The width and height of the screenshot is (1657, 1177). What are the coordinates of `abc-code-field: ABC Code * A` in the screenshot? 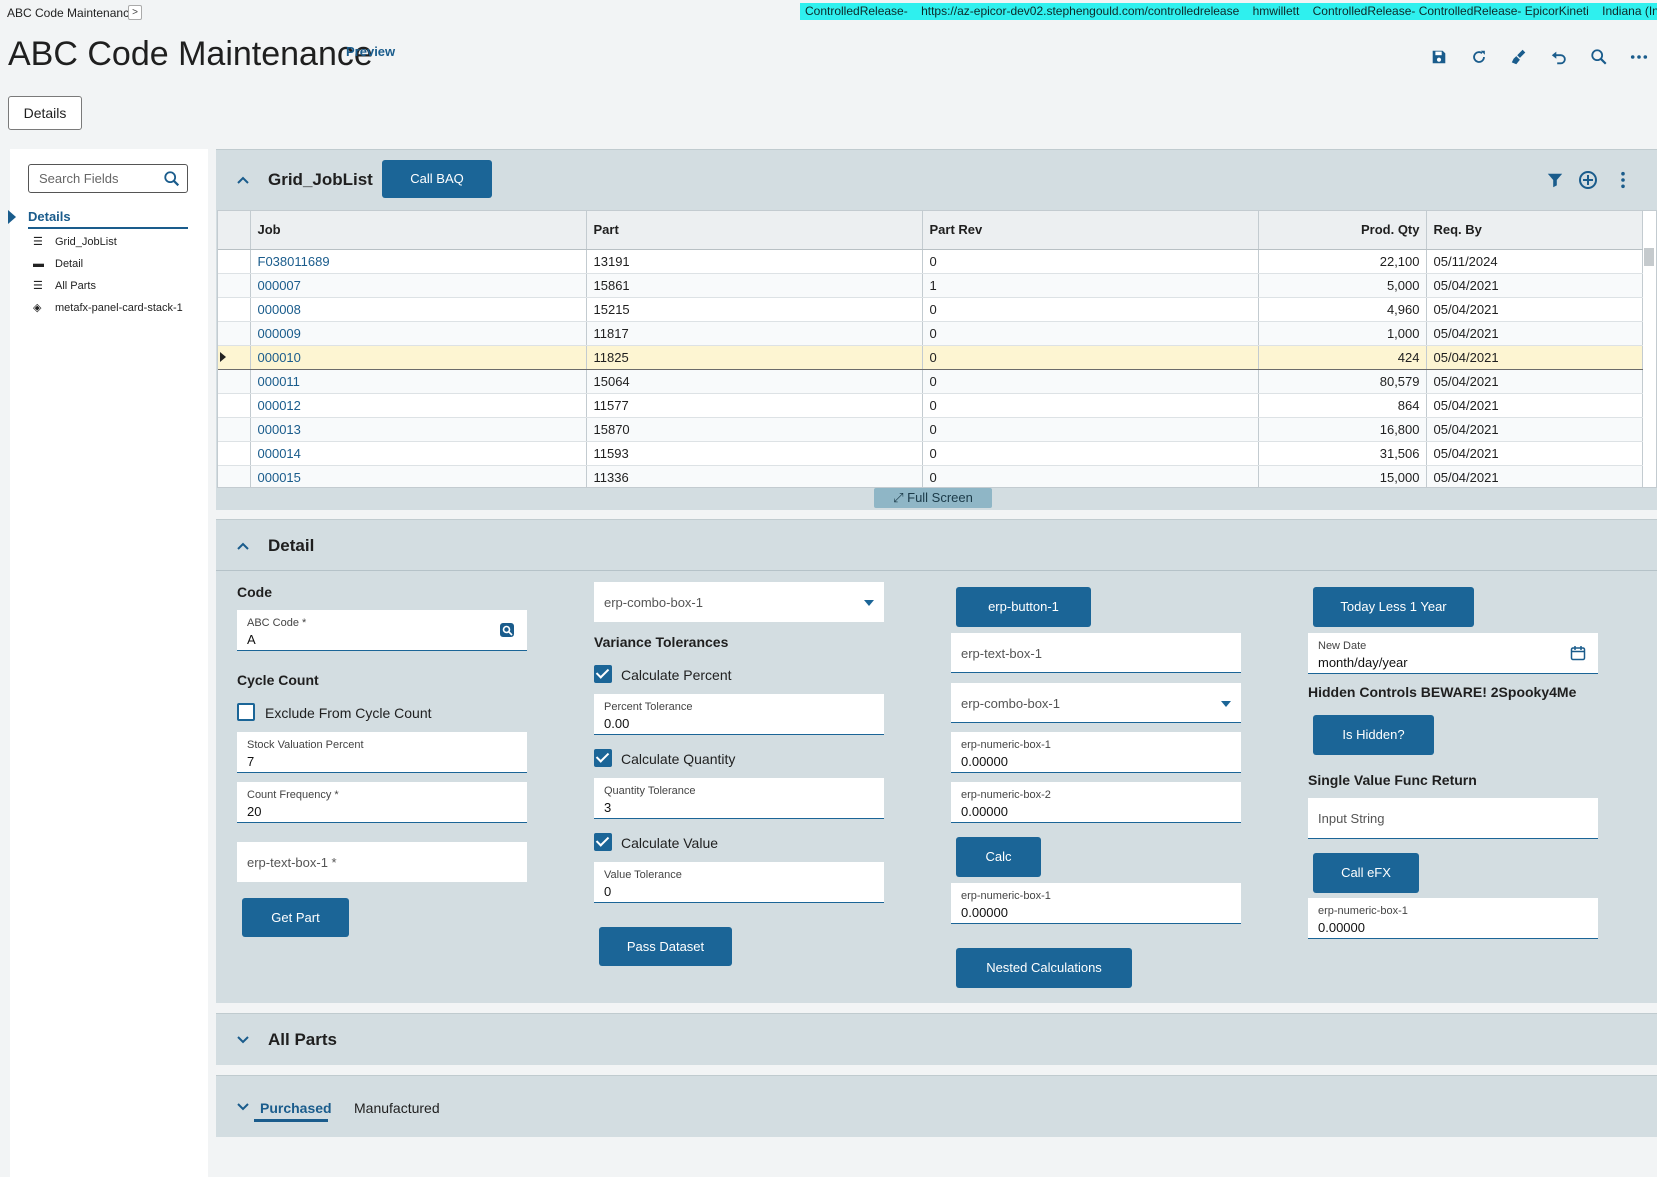 It's located at (382, 630).